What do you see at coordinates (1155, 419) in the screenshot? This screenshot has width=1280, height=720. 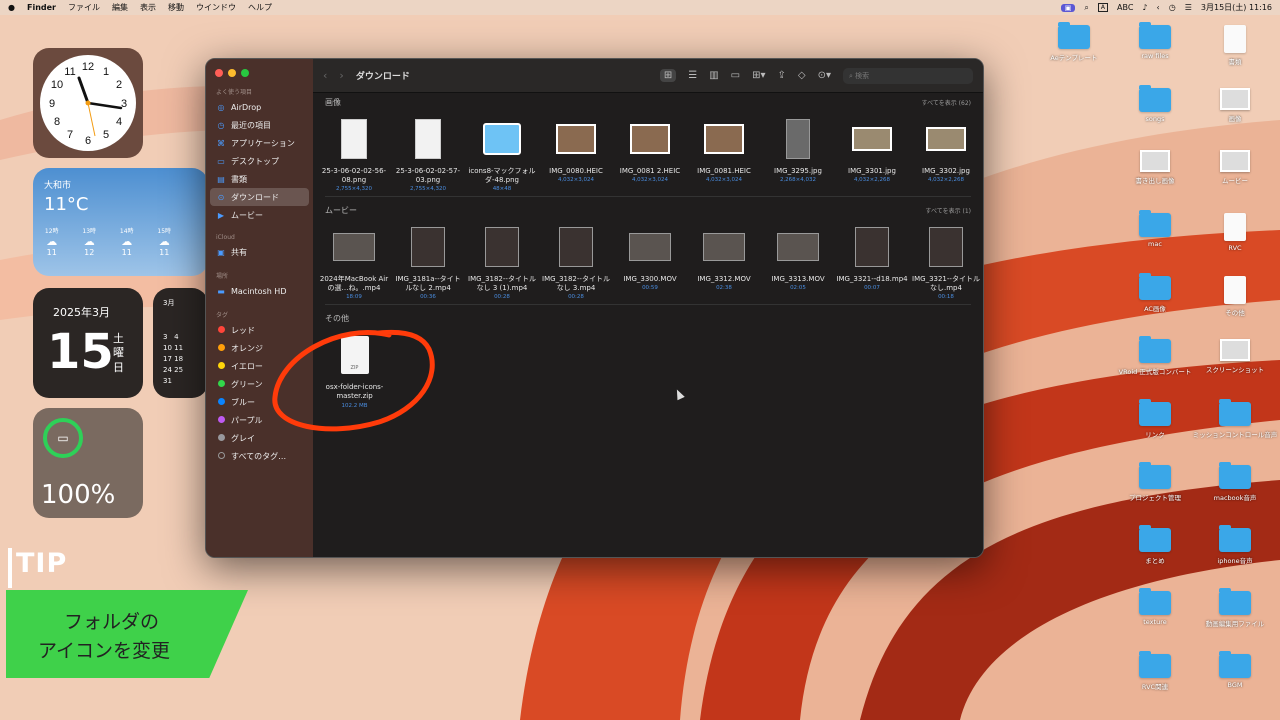 I see `desktop-icon-folder: リンク` at bounding box center [1155, 419].